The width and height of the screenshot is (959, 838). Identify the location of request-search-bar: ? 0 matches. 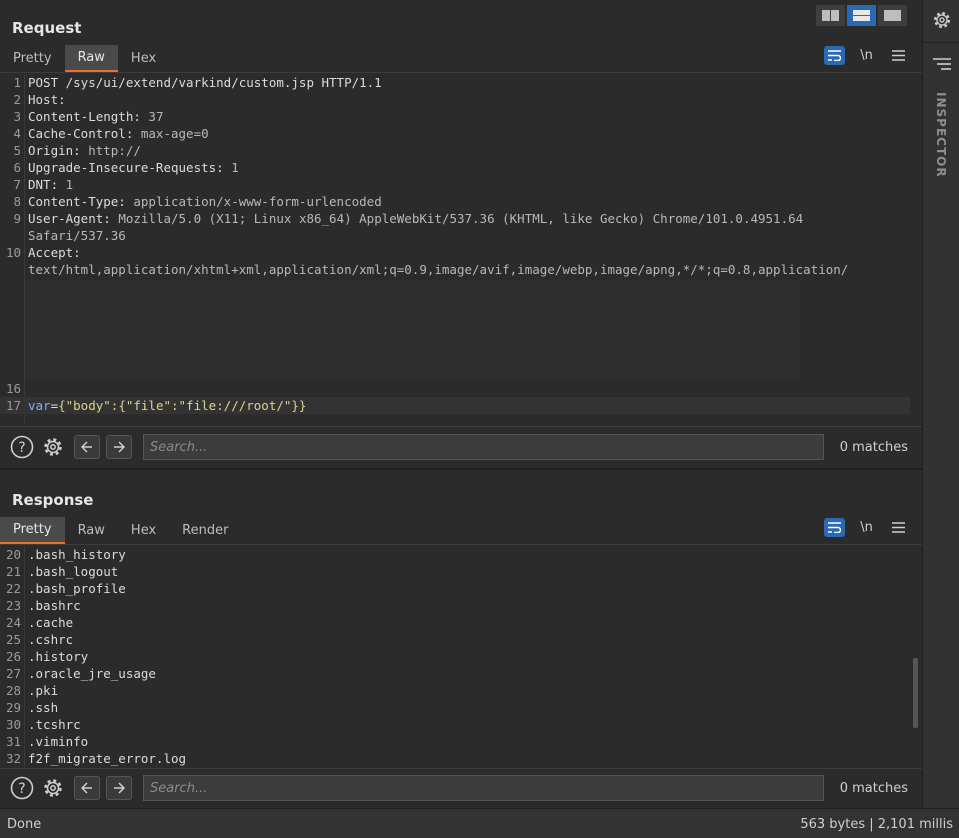
(461, 447).